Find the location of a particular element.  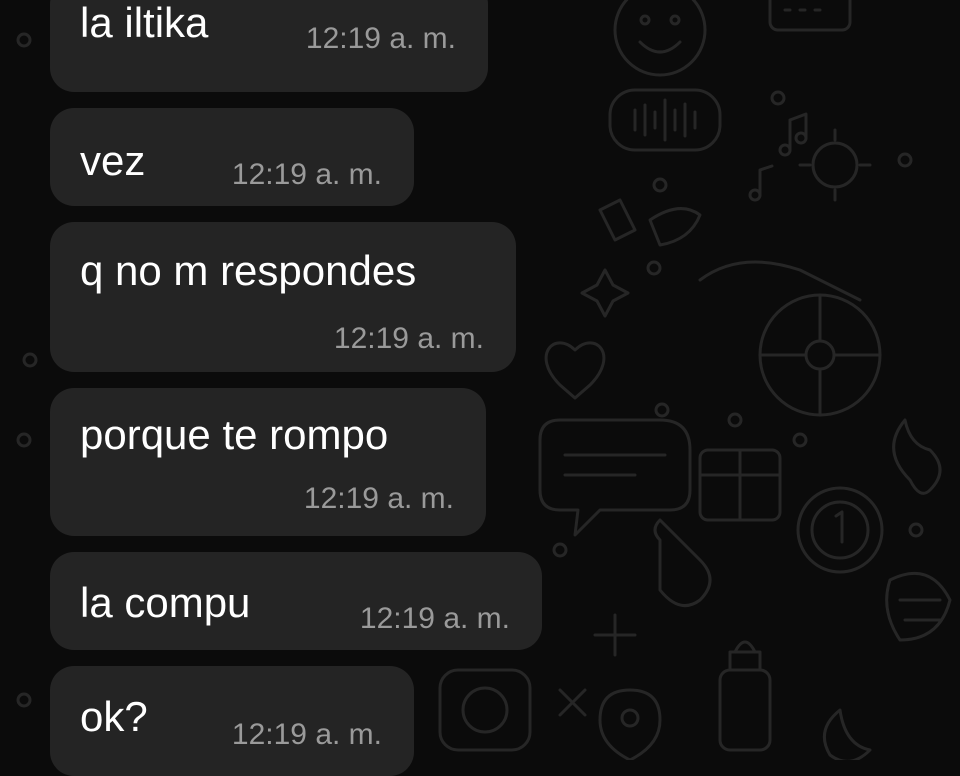

message-bubble: porque te rompo 12:19 a. m. is located at coordinates (268, 462).